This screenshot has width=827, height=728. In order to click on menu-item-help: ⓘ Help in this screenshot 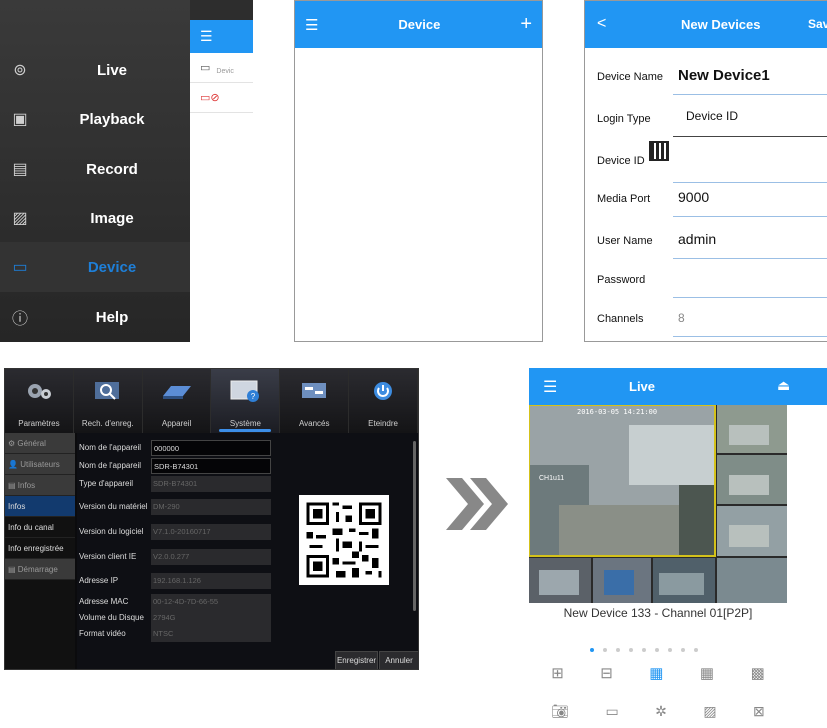, I will do `click(95, 317)`.